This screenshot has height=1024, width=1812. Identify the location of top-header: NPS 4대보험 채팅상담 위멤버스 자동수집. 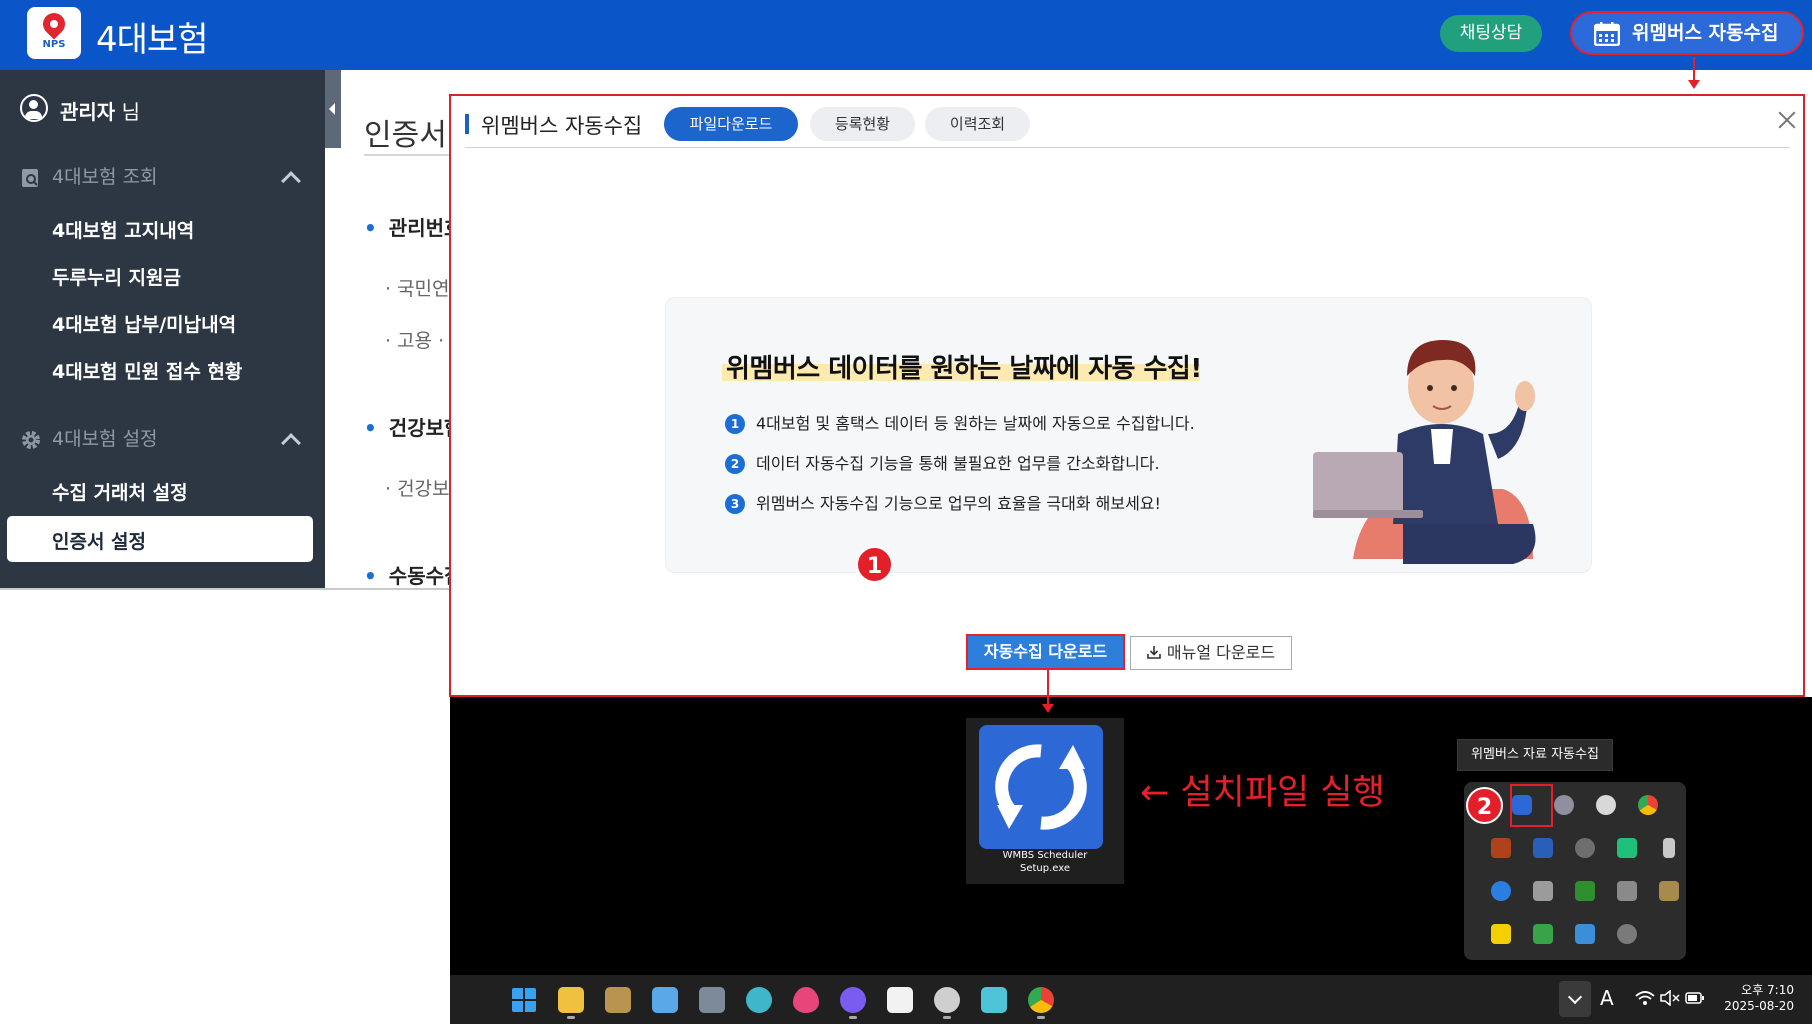
(906, 35).